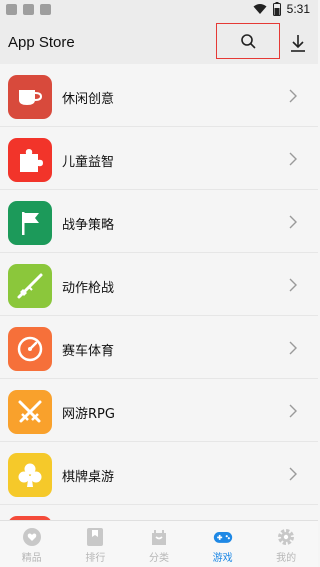  Describe the element at coordinates (159, 512) in the screenshot. I see `category-row-partial` at that location.